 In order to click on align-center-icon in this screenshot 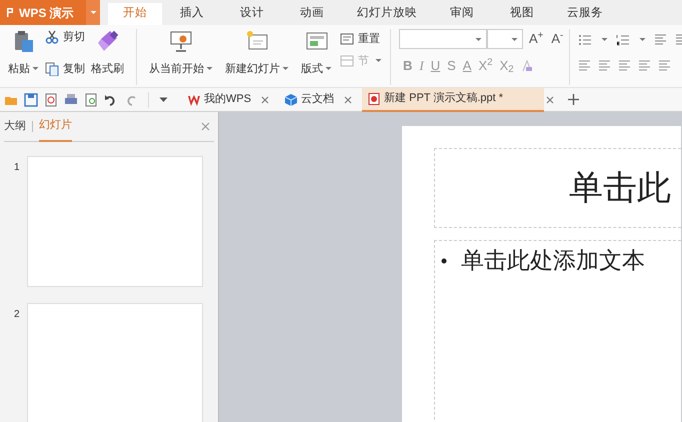, I will do `click(605, 65)`.